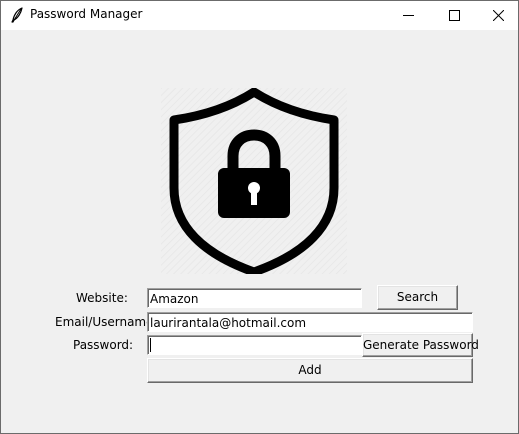 This screenshot has height=434, width=519. I want to click on close-button, so click(497, 15).